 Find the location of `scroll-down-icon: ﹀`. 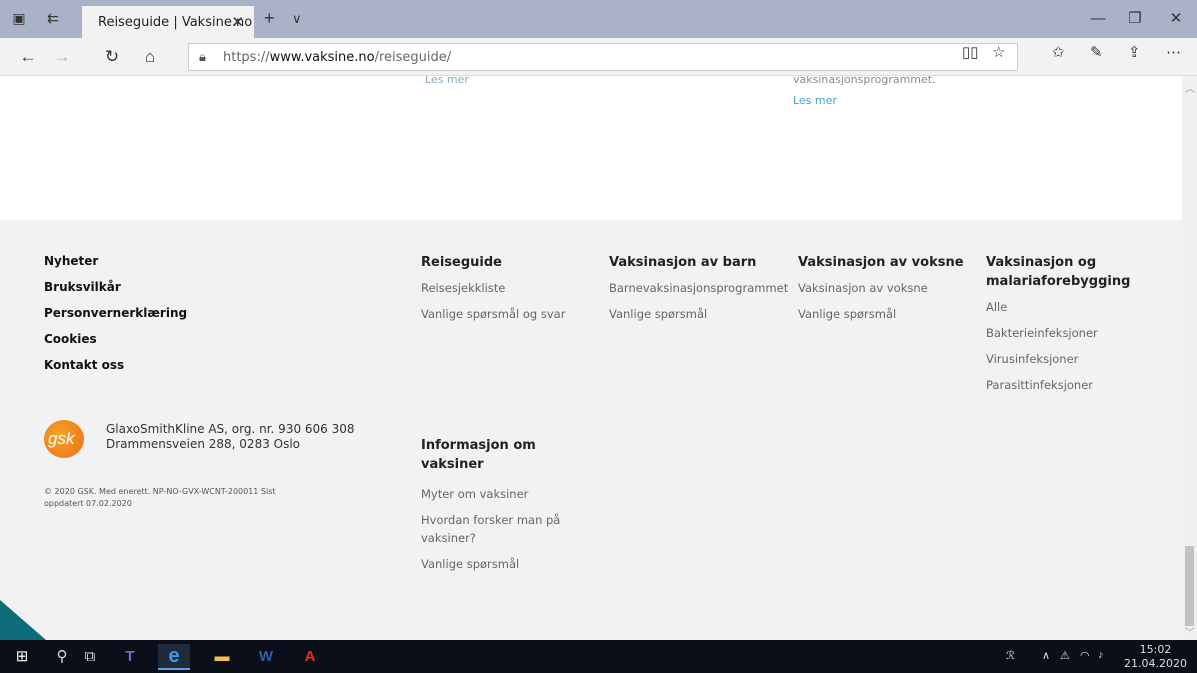

scroll-down-icon: ﹀ is located at coordinates (1190, 631).